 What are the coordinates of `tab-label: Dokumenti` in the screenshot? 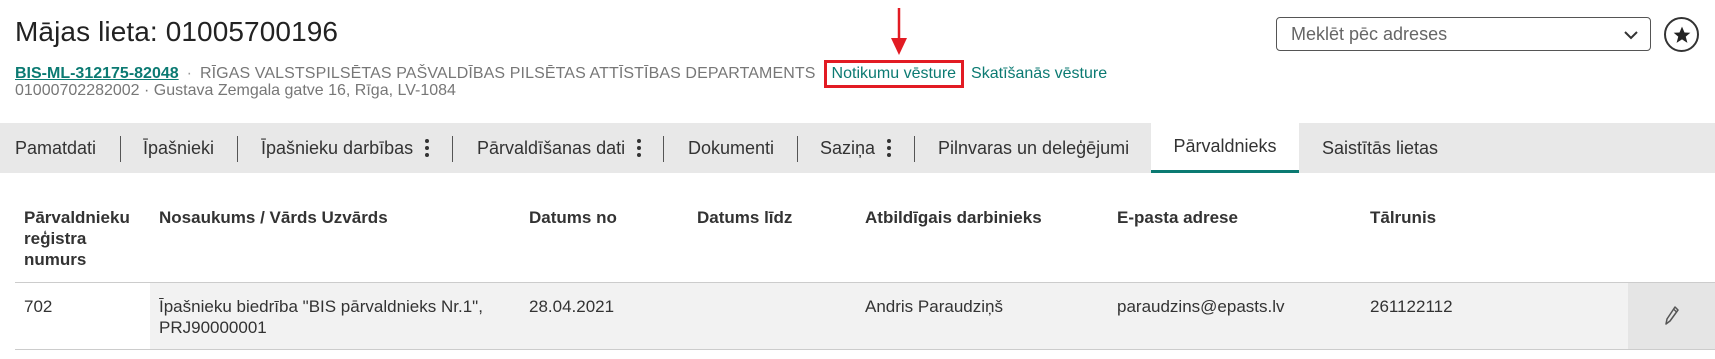 It's located at (731, 147).